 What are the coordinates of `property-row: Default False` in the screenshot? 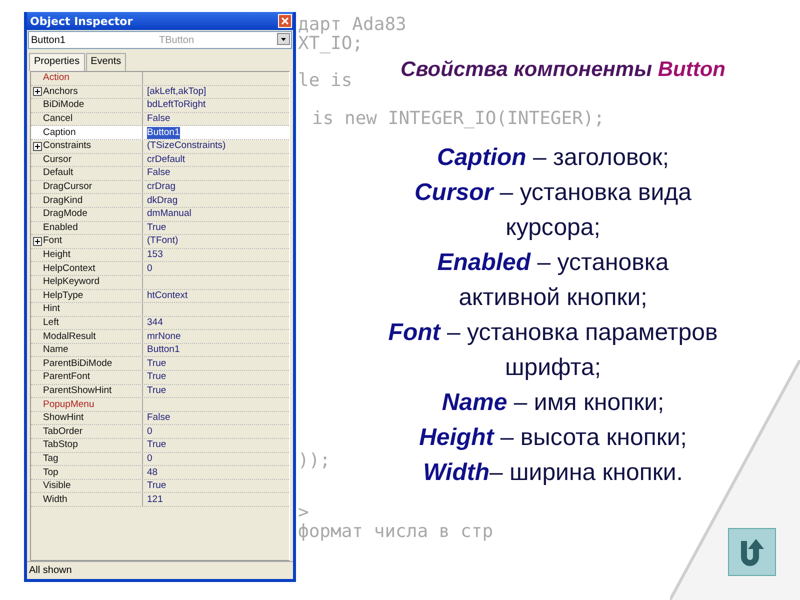 It's located at (160, 174).